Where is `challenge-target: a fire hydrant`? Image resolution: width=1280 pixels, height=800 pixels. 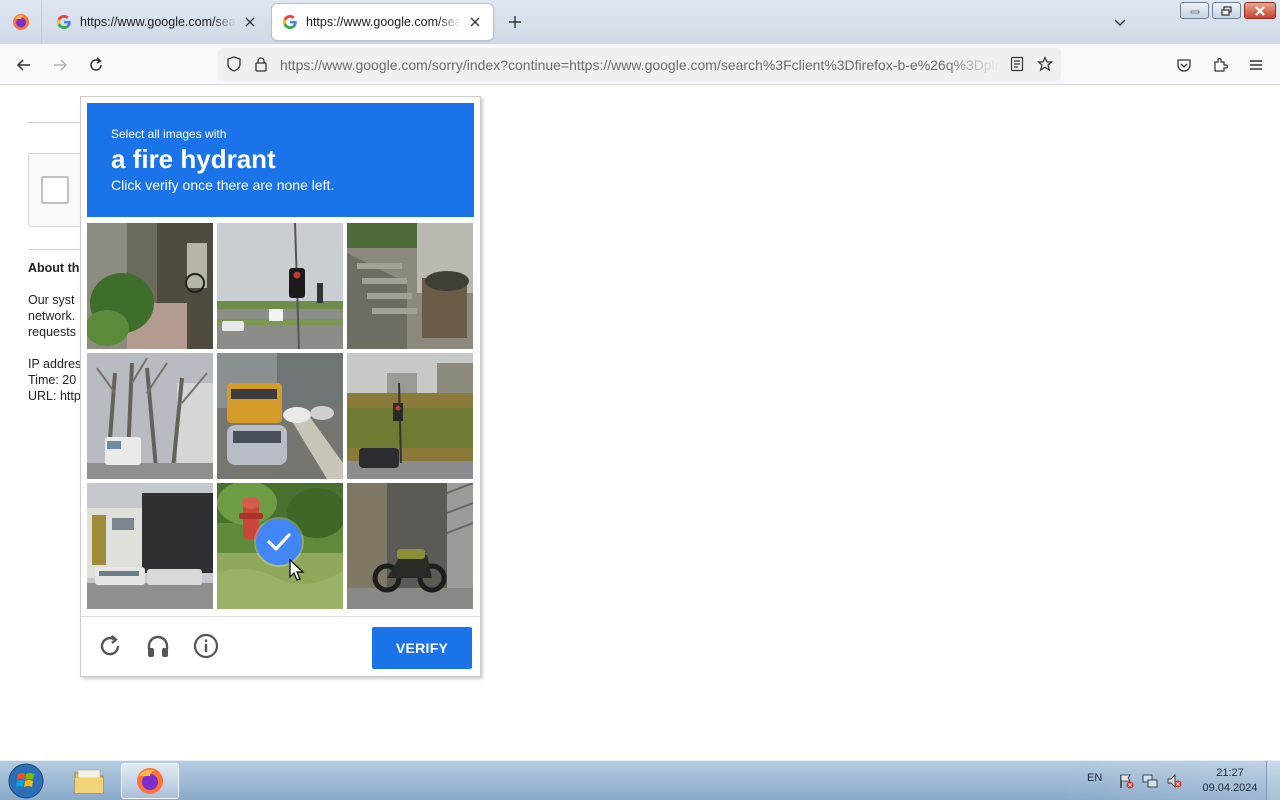
challenge-target: a fire hydrant is located at coordinates (193, 159).